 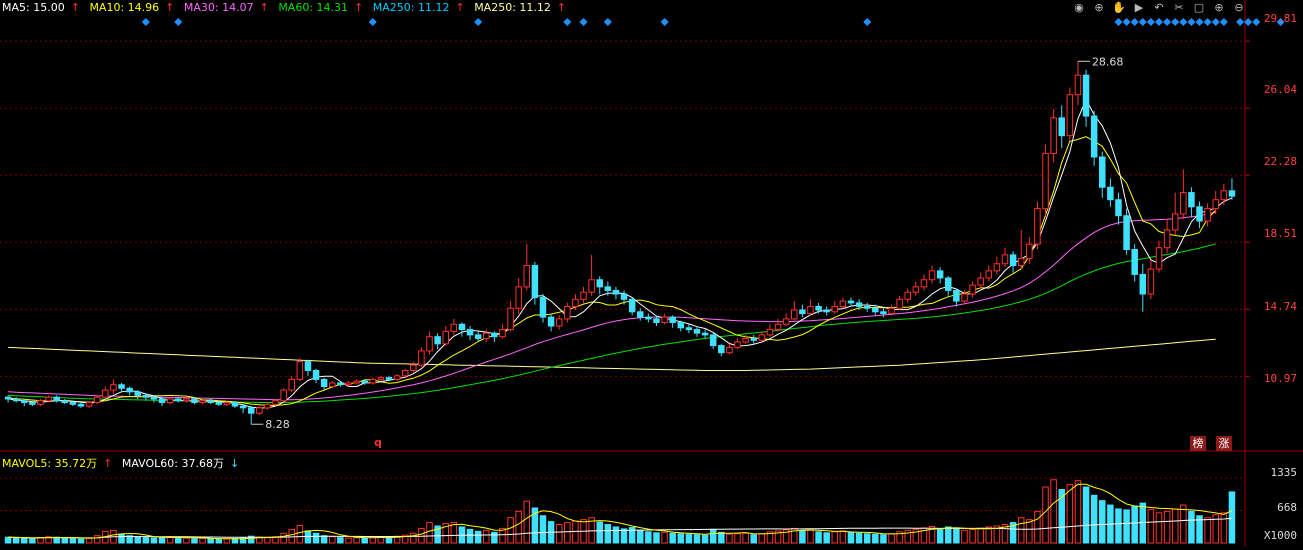 What do you see at coordinates (1239, 8) in the screenshot?
I see `zoom-out-icon: ⊖` at bounding box center [1239, 8].